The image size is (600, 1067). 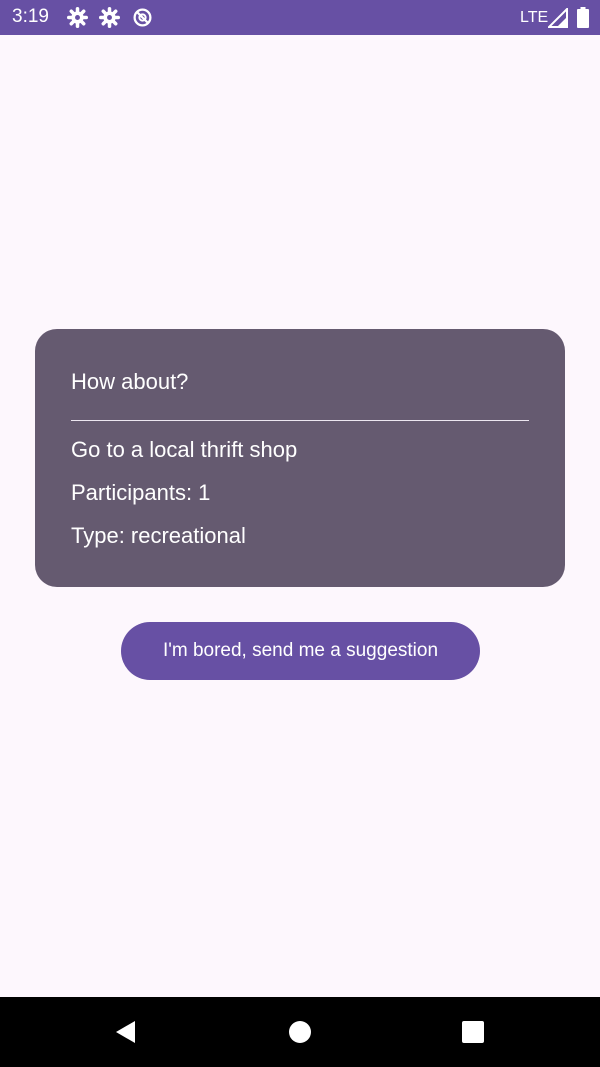 What do you see at coordinates (534, 17) in the screenshot?
I see `network-label: LTE` at bounding box center [534, 17].